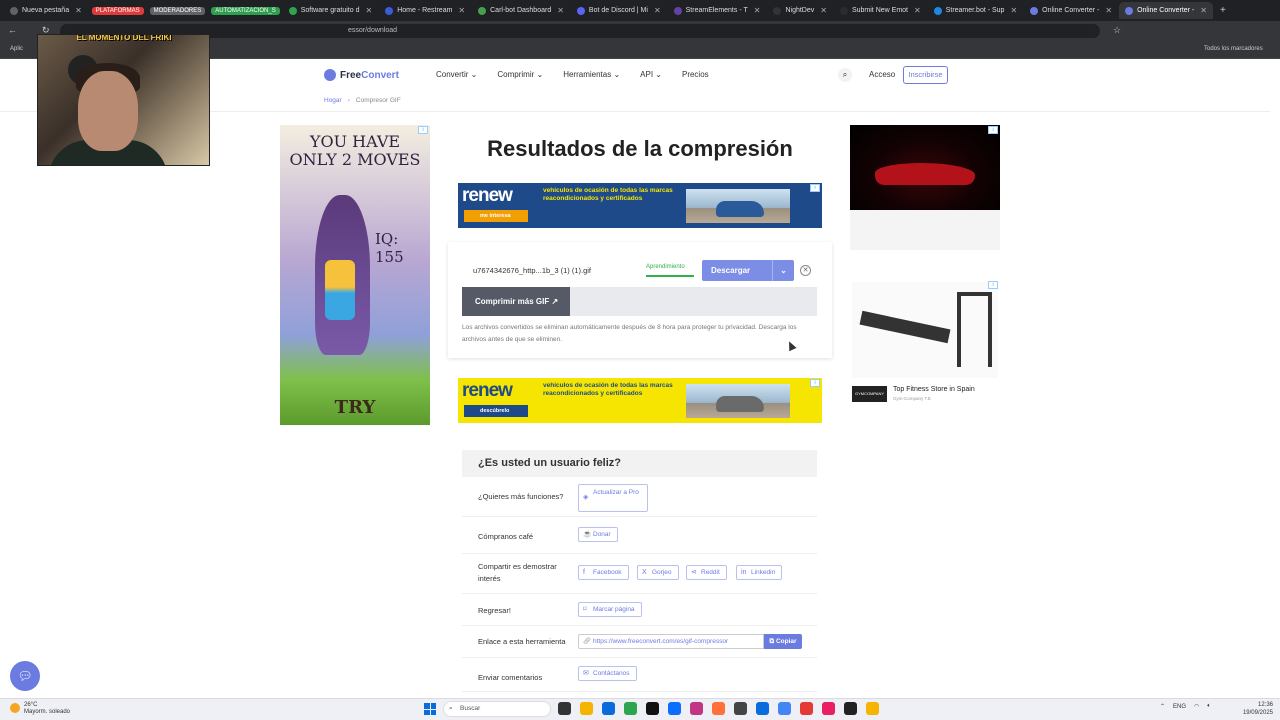 This screenshot has width=1280, height=720. What do you see at coordinates (1209, 706) in the screenshot?
I see `volume-icon: 🔈︎` at bounding box center [1209, 706].